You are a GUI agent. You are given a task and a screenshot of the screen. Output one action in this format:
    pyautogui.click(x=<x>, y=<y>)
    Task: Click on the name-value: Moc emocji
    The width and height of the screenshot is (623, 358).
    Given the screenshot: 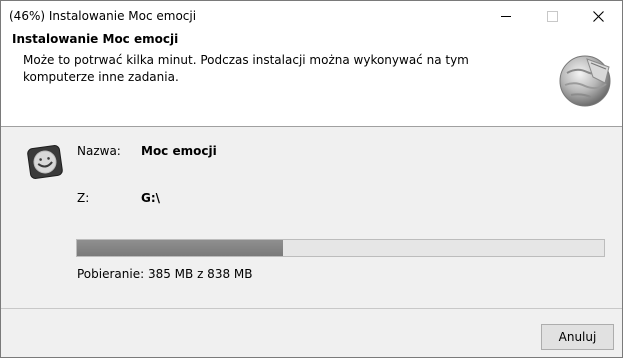 What is the action you would take?
    pyautogui.click(x=179, y=151)
    